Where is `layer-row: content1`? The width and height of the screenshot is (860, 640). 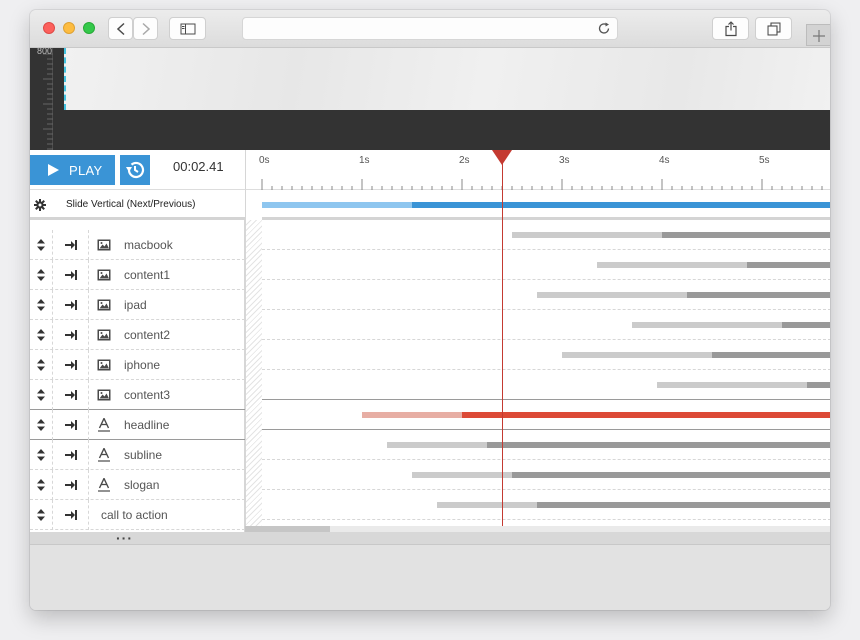
layer-row: content1 is located at coordinates (137, 275).